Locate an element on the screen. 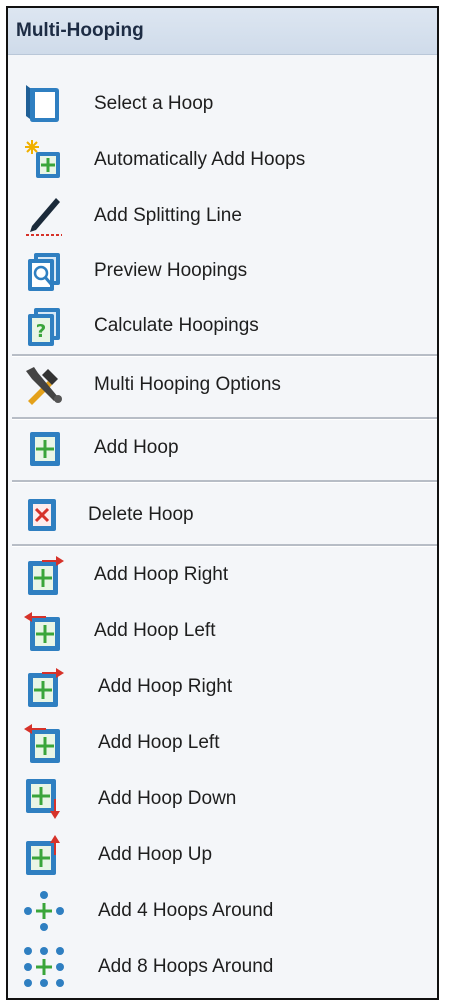 This screenshot has width=452, height=1002. select-hoop-button: Select a Hoop is located at coordinates (222, 104).